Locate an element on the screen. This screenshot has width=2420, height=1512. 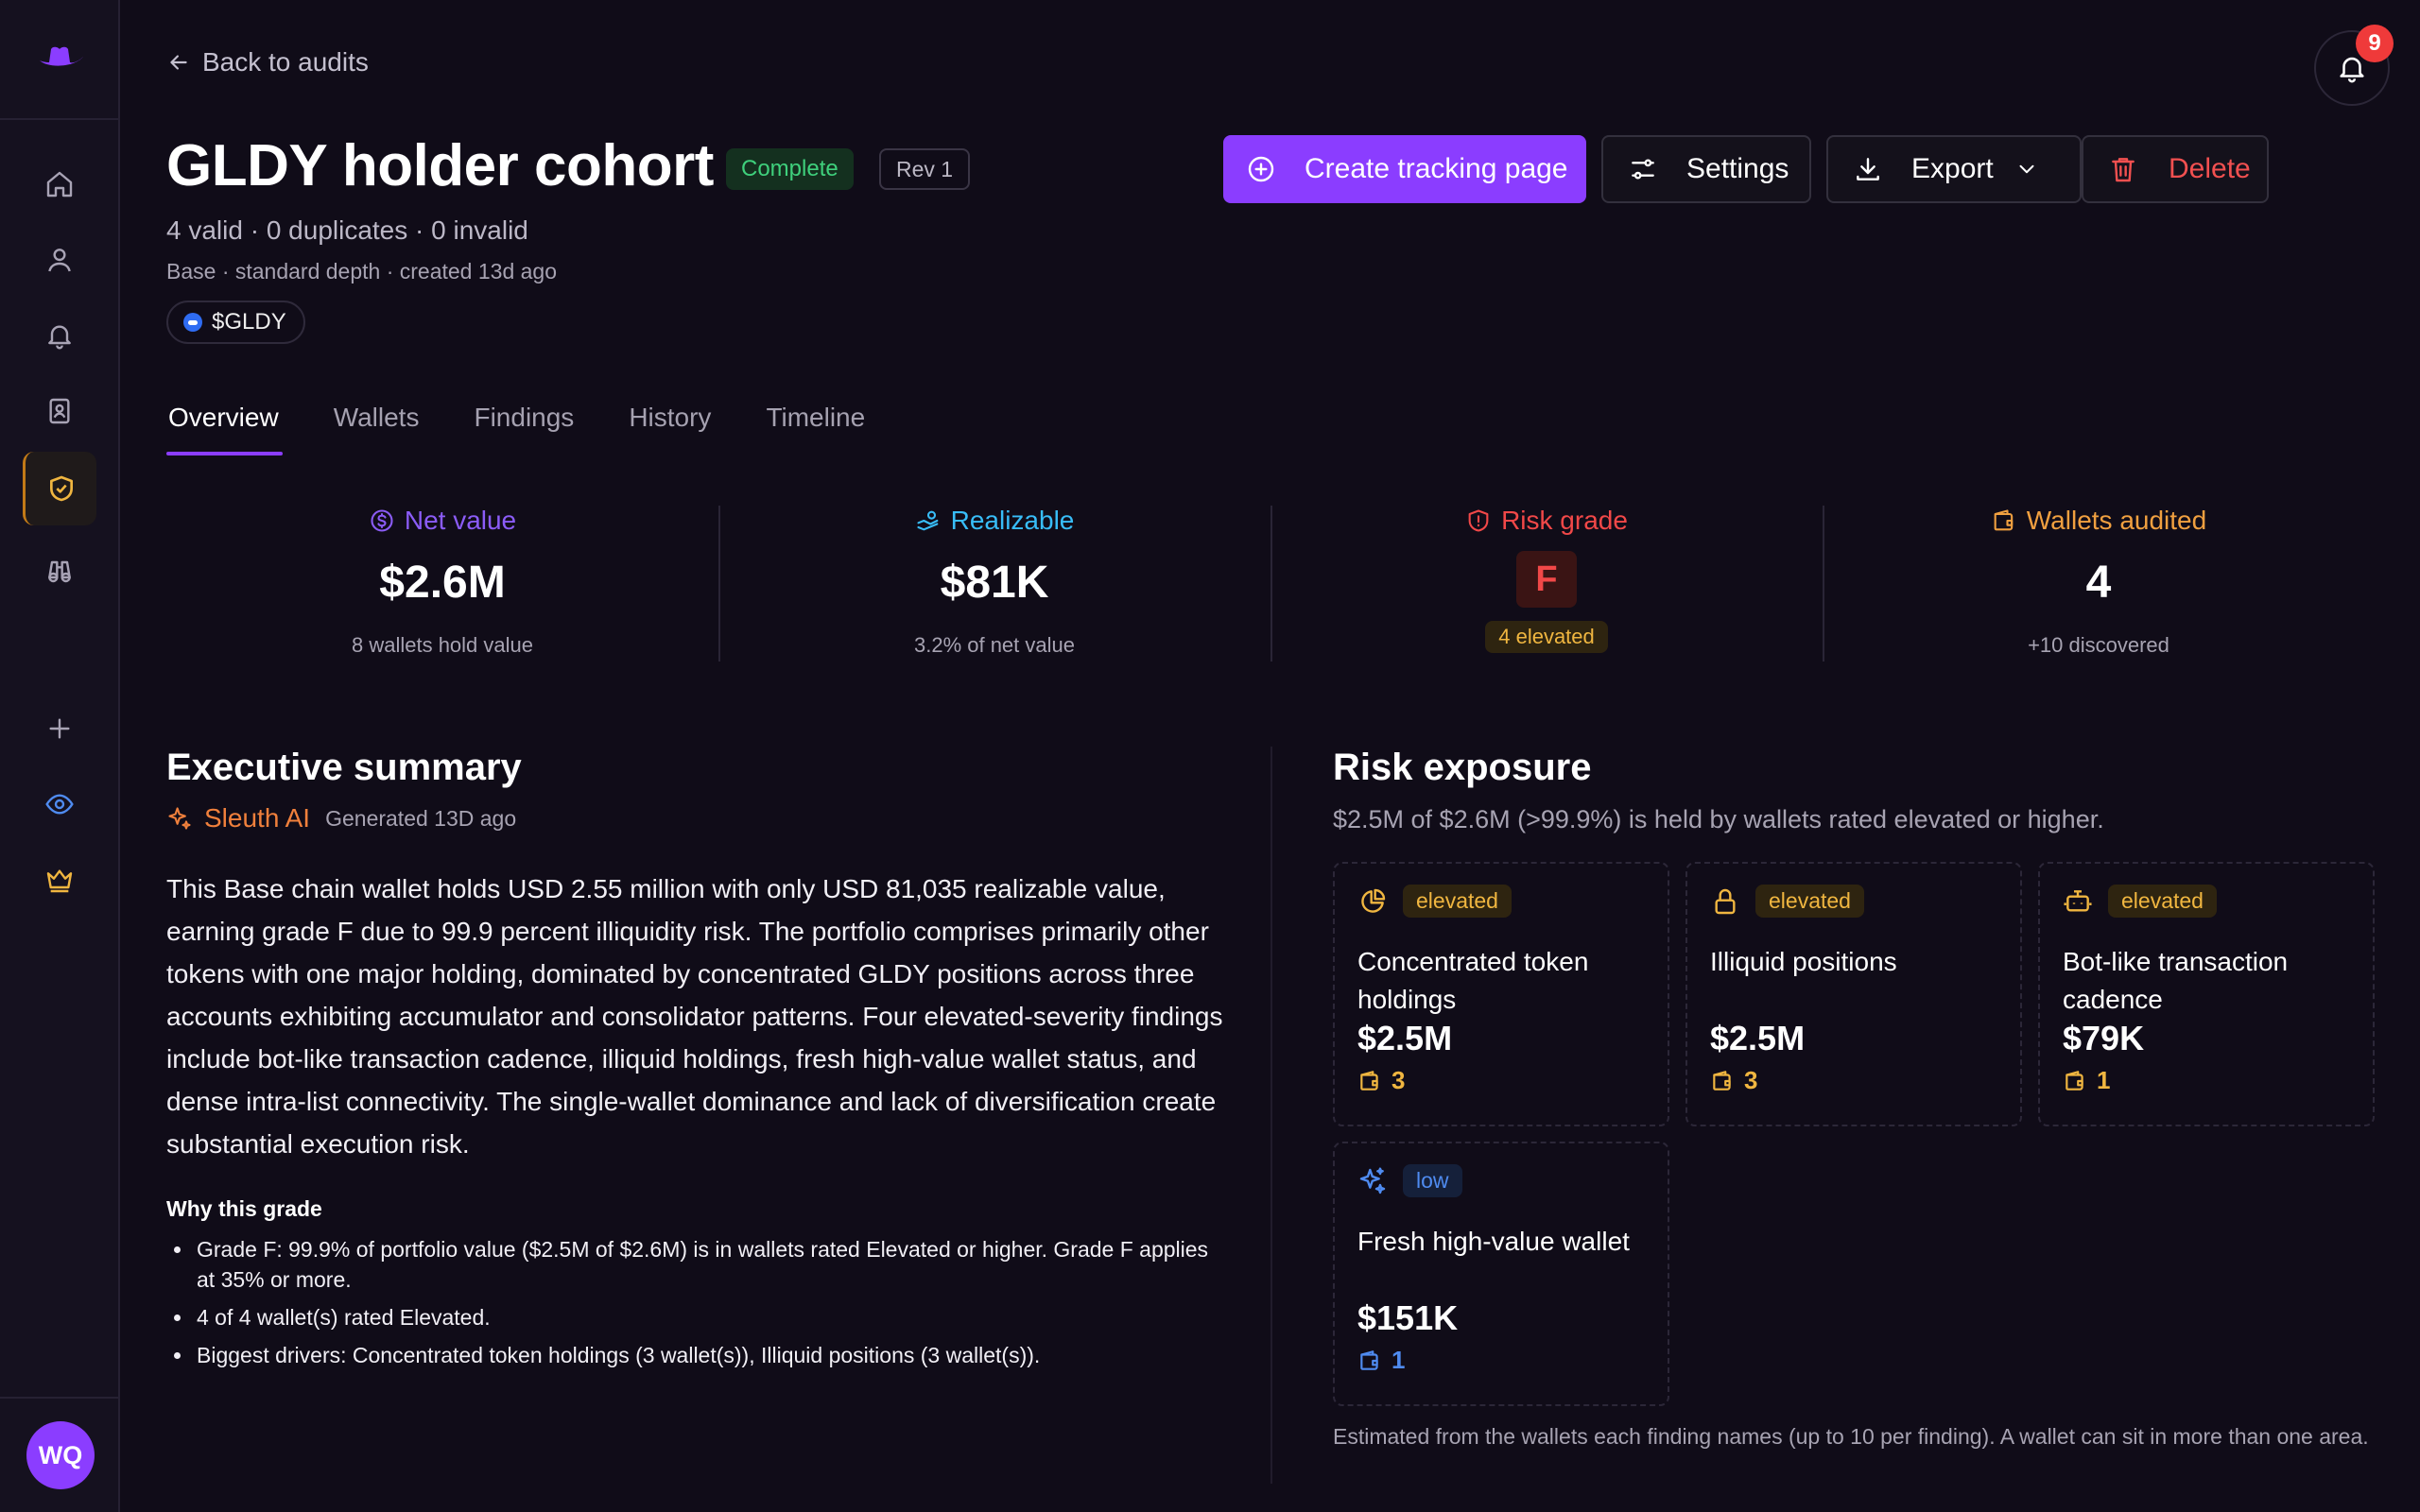
crown-icon is located at coordinates (59, 881).